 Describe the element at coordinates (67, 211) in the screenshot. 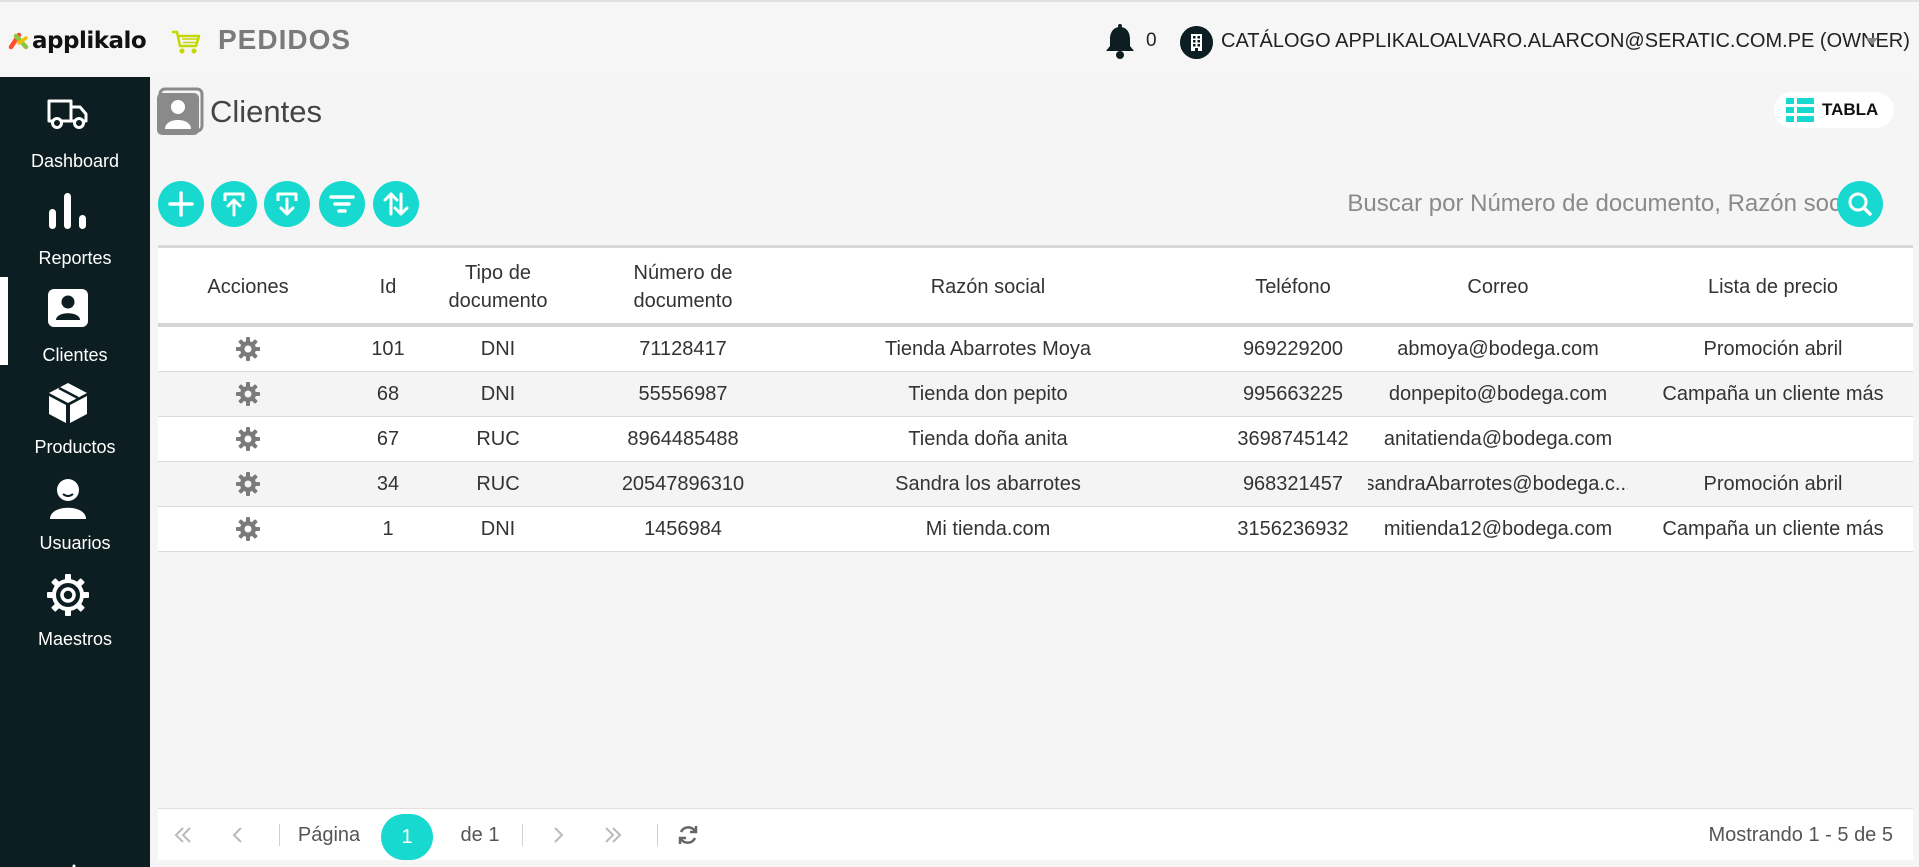

I see `bar-chart-icon` at that location.